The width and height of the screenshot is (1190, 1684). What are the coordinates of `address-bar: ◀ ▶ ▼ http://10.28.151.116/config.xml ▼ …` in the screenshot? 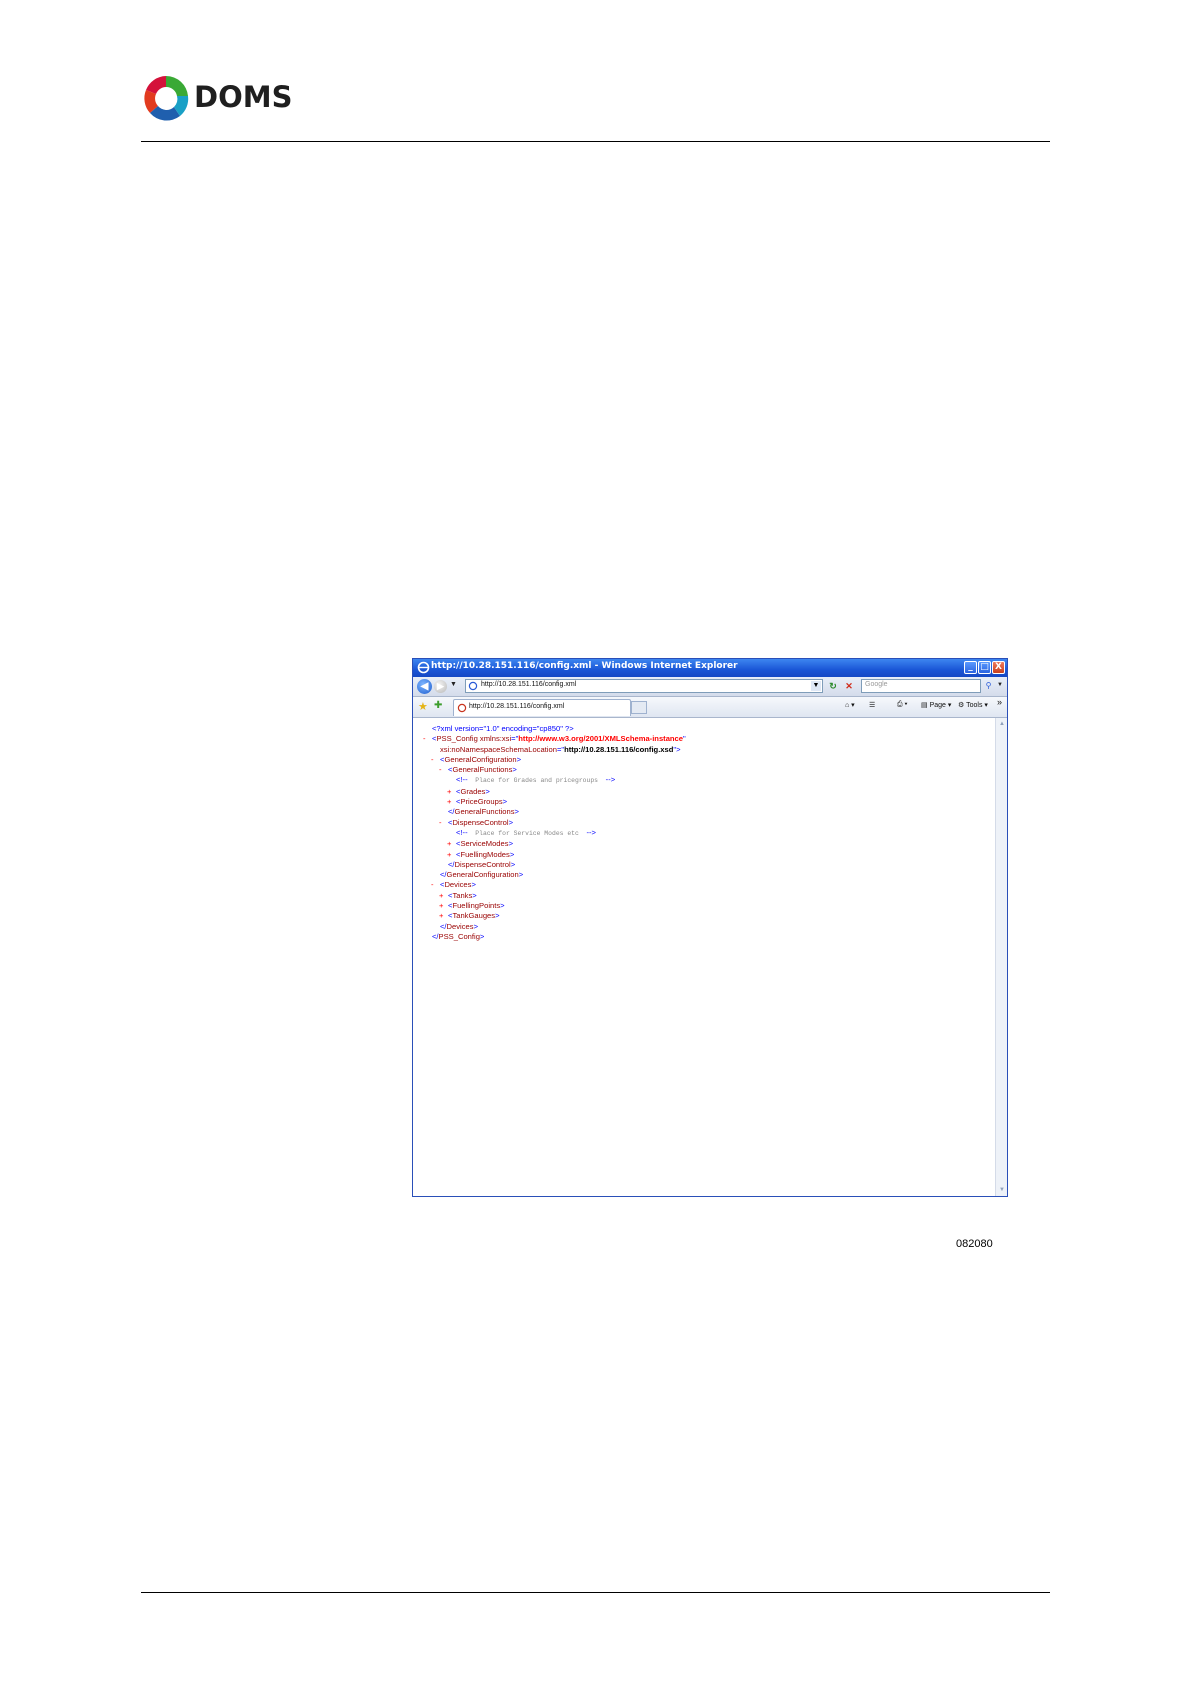 It's located at (710, 687).